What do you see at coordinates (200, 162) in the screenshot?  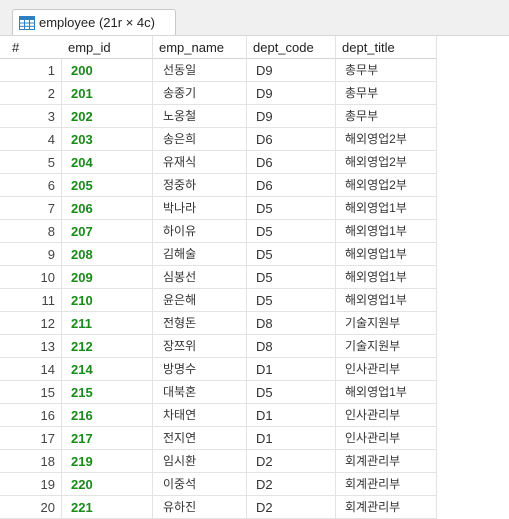 I see `emp-name-cell: 유재식` at bounding box center [200, 162].